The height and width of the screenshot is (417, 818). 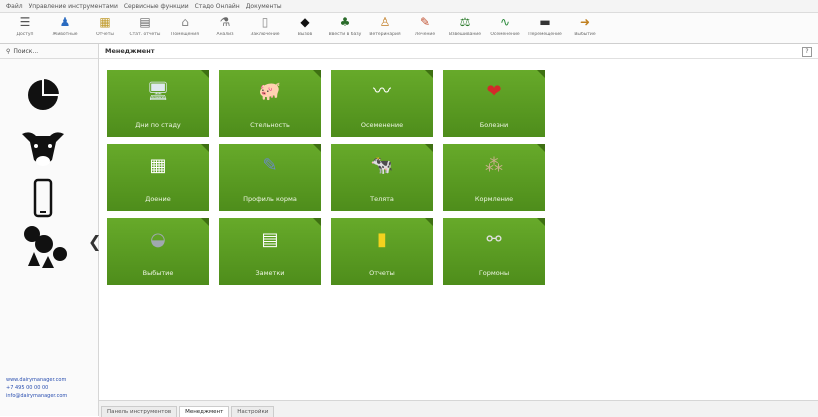 What do you see at coordinates (494, 125) in the screenshot?
I see `tile-label: Болезни` at bounding box center [494, 125].